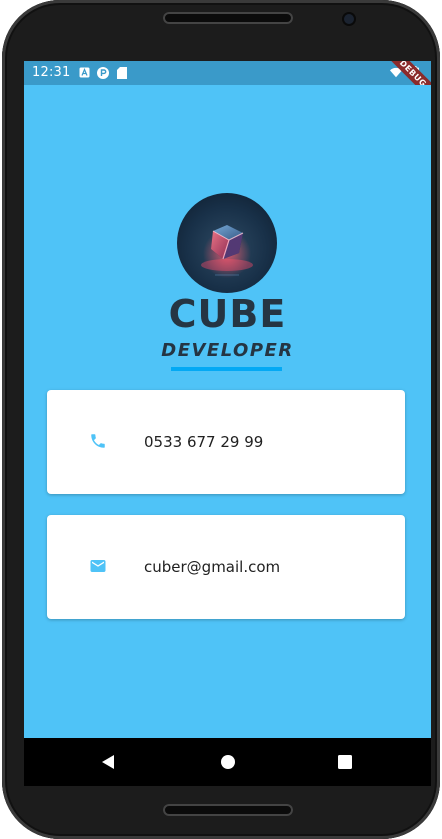  What do you see at coordinates (108, 764) in the screenshot?
I see `back-icon` at bounding box center [108, 764].